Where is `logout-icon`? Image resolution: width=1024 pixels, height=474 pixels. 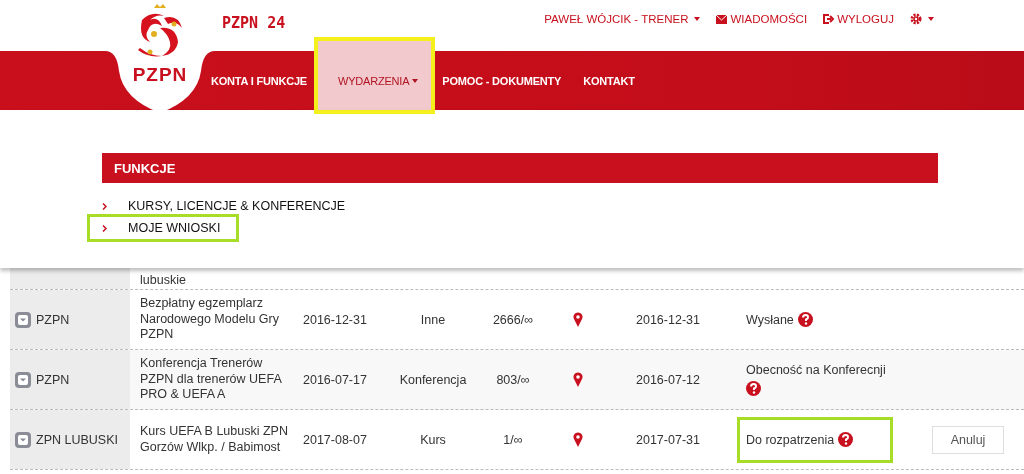 logout-icon is located at coordinates (829, 19).